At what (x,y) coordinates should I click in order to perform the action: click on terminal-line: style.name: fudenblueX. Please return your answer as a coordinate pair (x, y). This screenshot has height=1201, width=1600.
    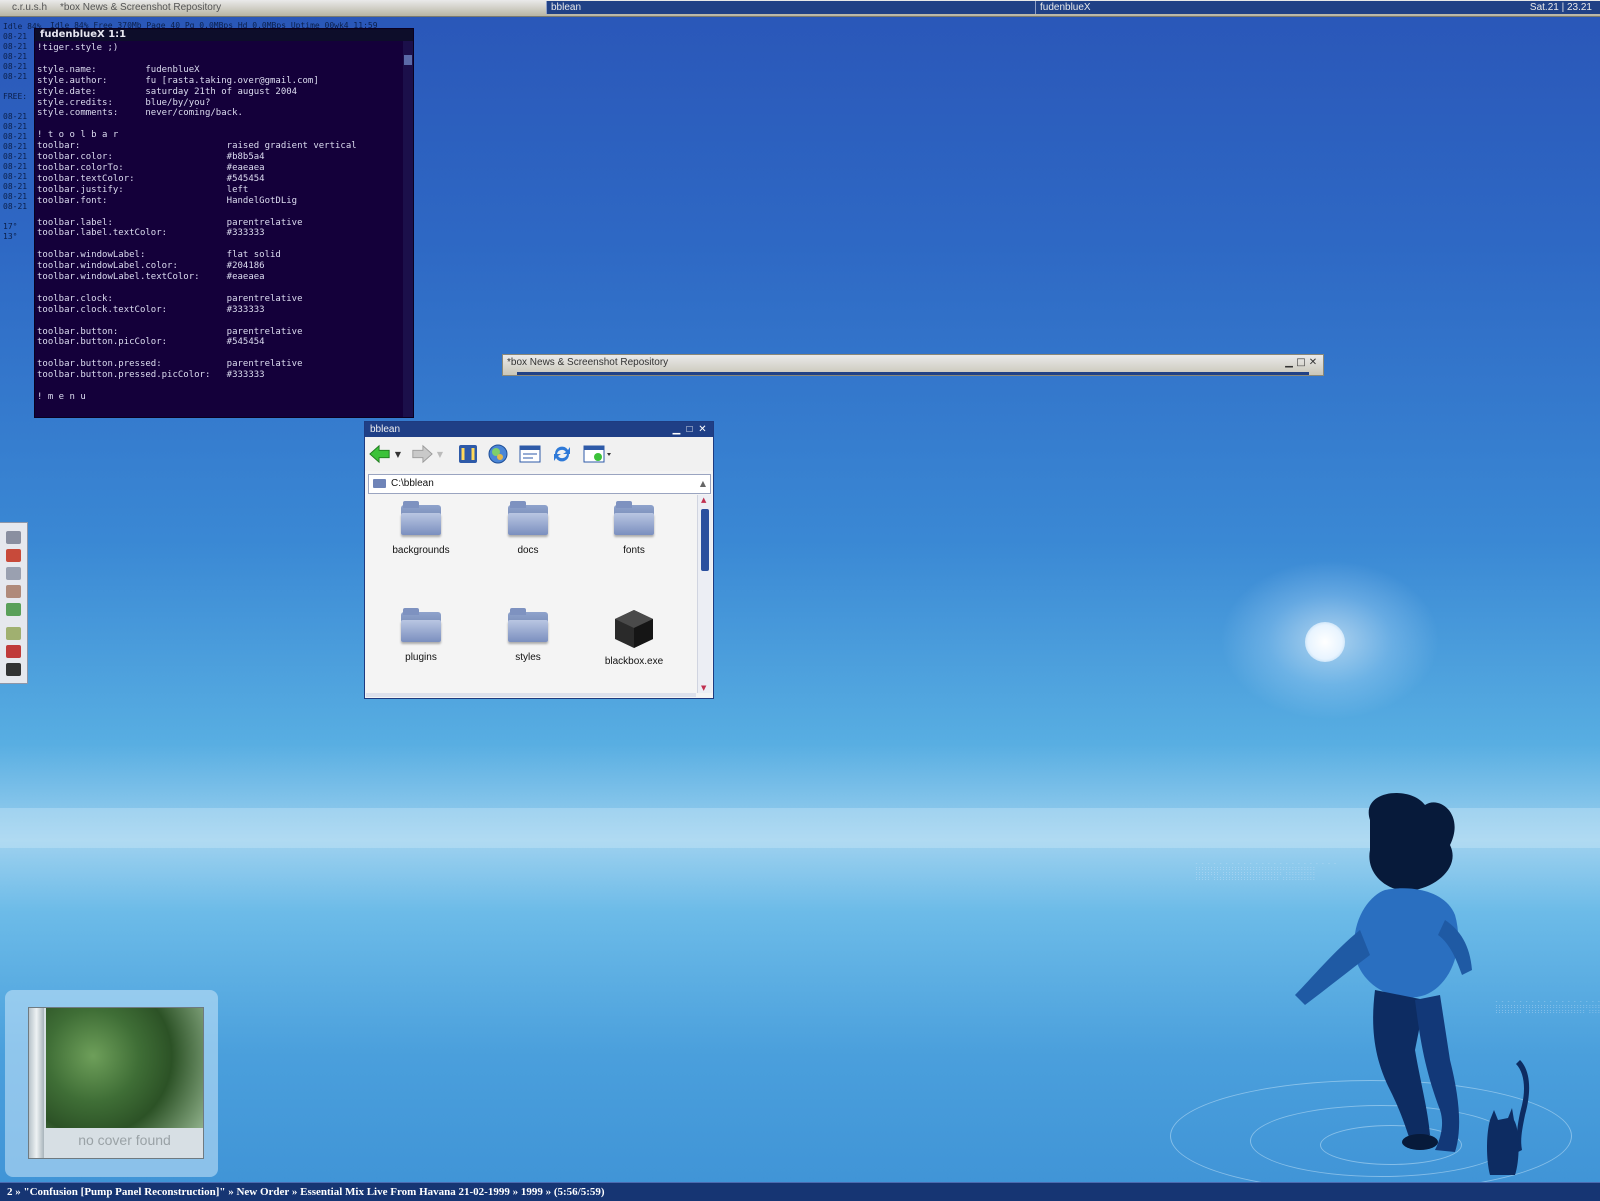
    Looking at the image, I should click on (118, 69).